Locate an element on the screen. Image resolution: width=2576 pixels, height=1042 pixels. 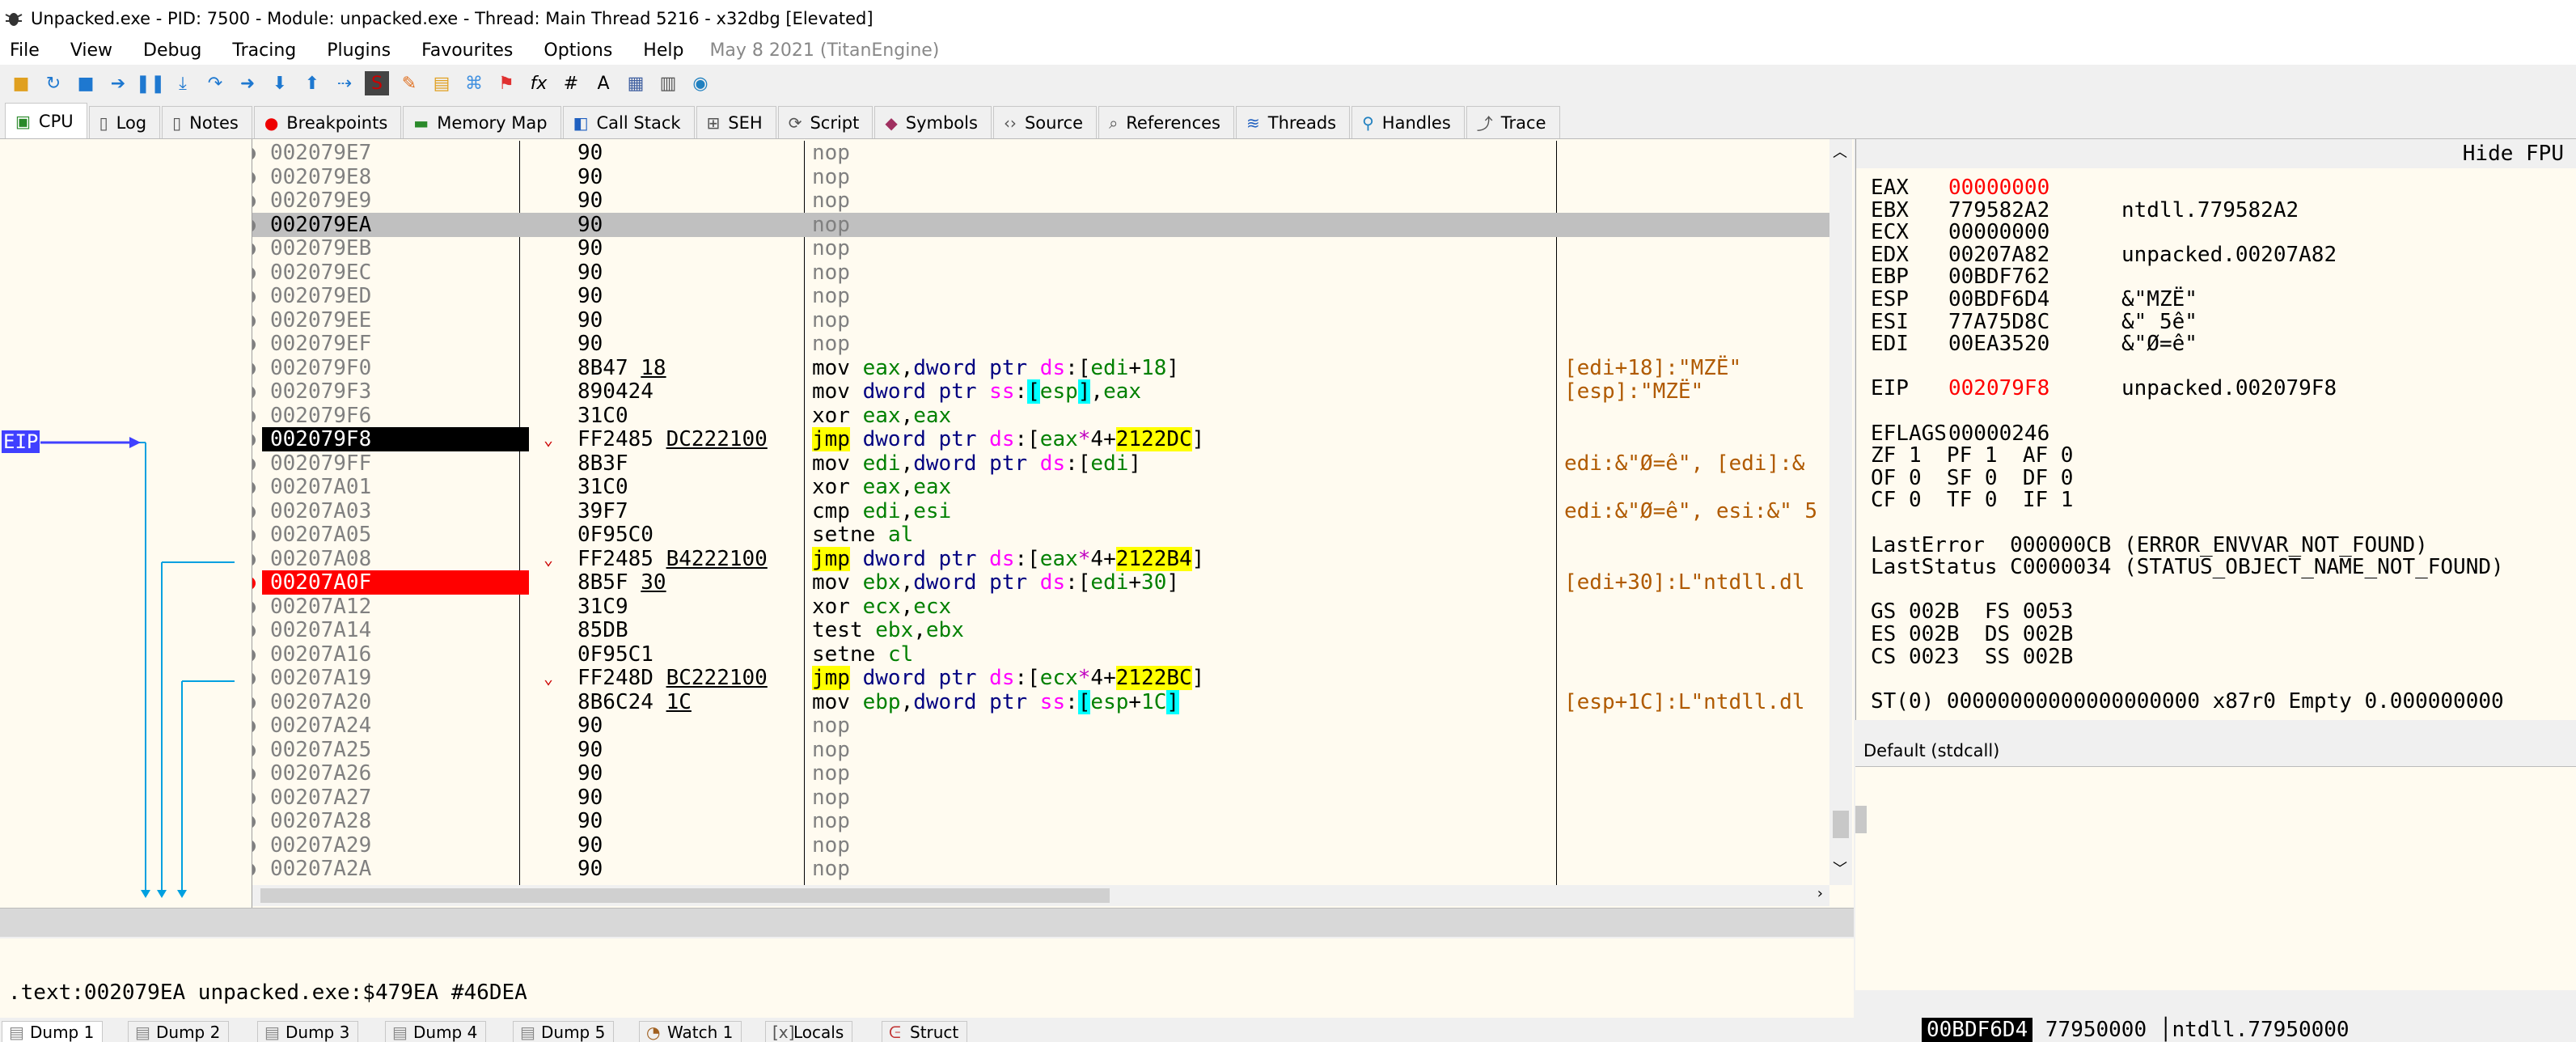
register-value: 00BDF6D4 is located at coordinates (2035, 299).